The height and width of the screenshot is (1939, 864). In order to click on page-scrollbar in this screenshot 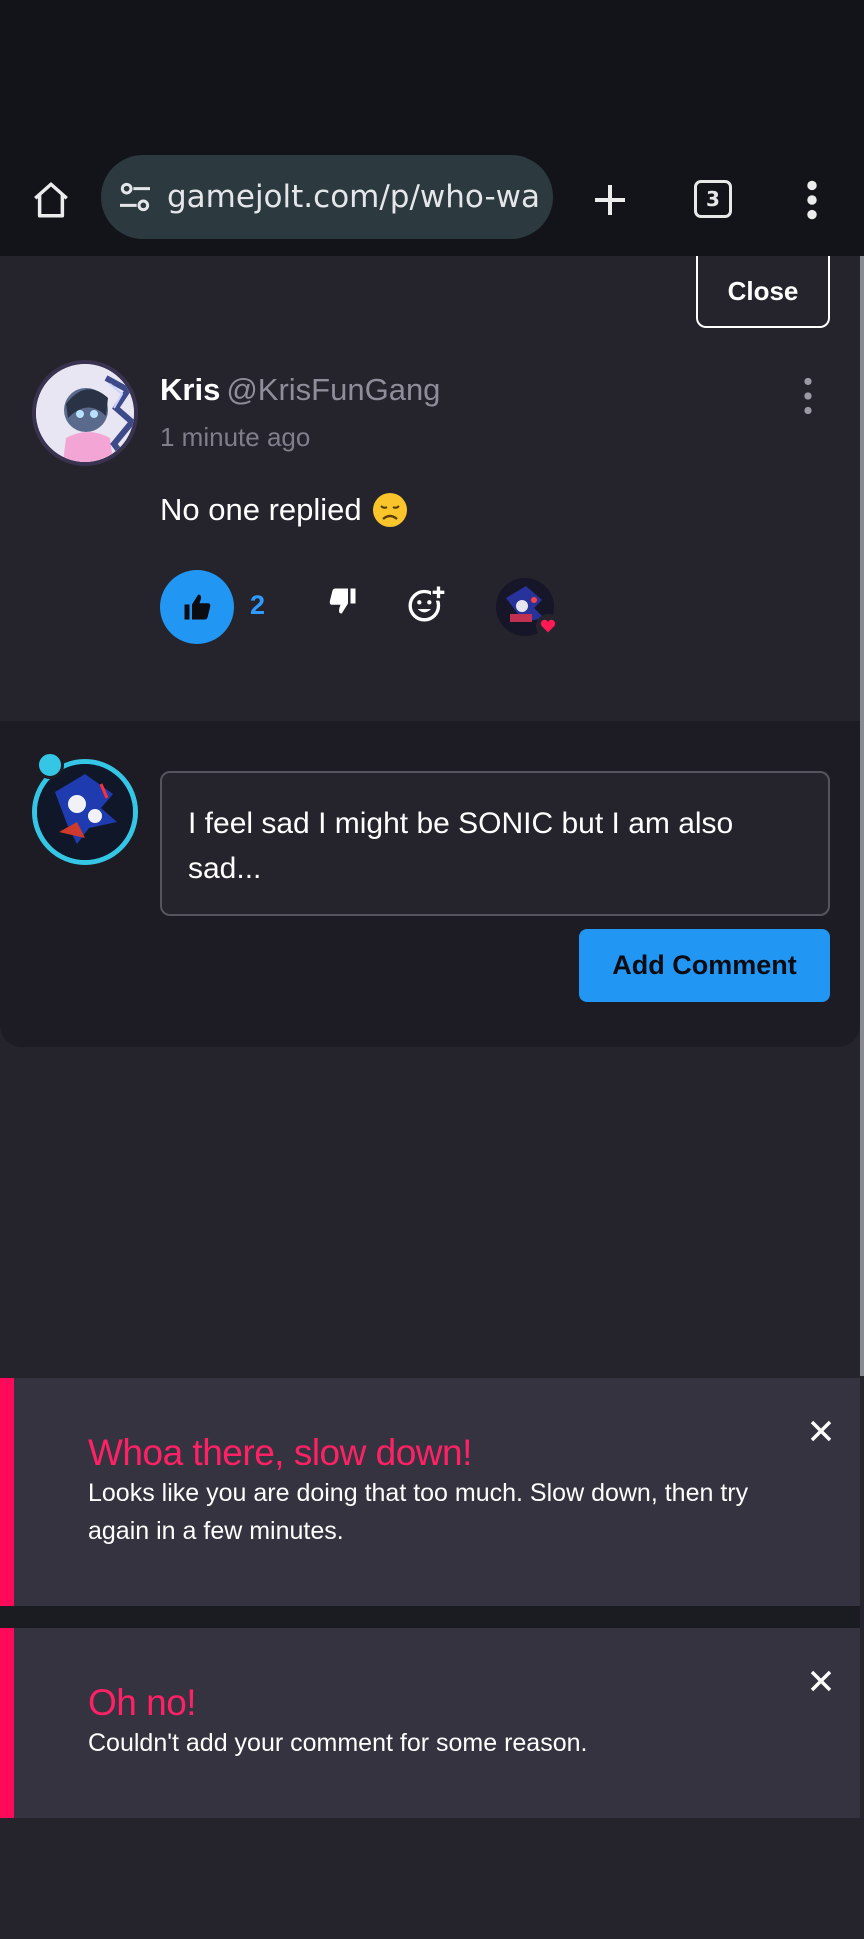, I will do `click(862, 816)`.